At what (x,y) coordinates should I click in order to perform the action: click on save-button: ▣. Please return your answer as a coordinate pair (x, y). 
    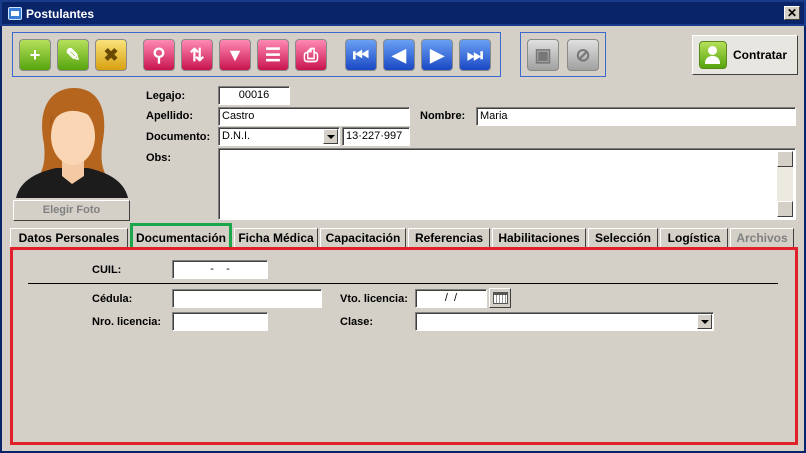
    Looking at the image, I should click on (543, 55).